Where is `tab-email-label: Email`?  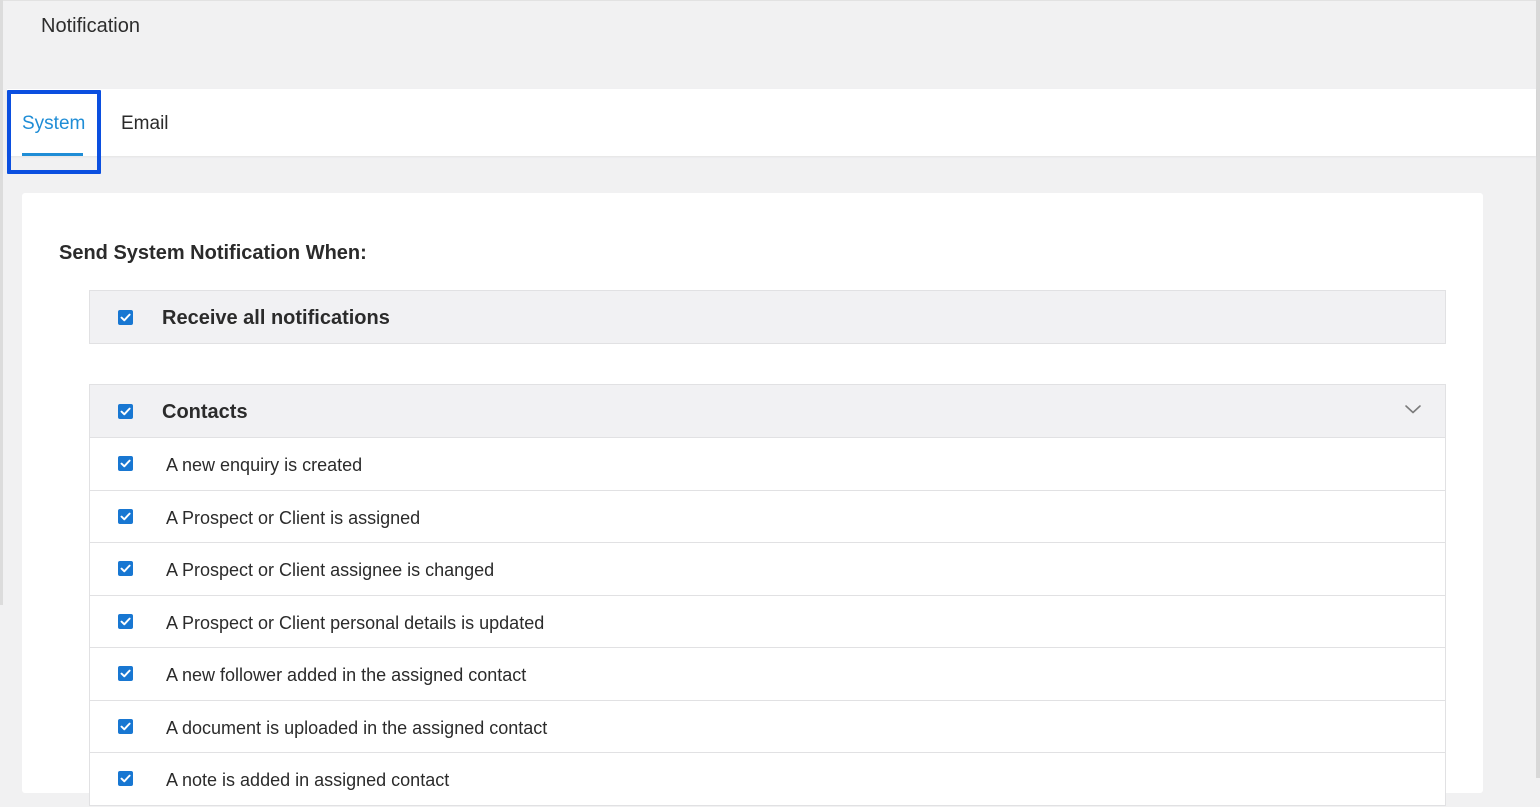
tab-email-label: Email is located at coordinates (145, 123).